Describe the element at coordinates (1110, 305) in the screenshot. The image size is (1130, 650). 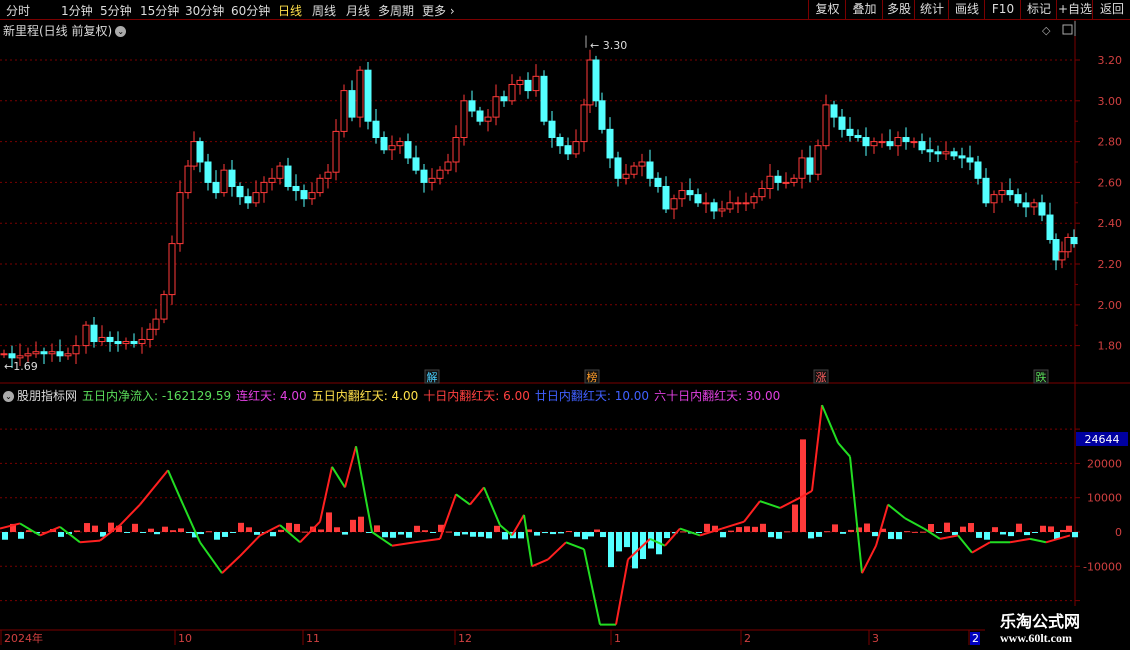
I see `price-label: 2.00` at that location.